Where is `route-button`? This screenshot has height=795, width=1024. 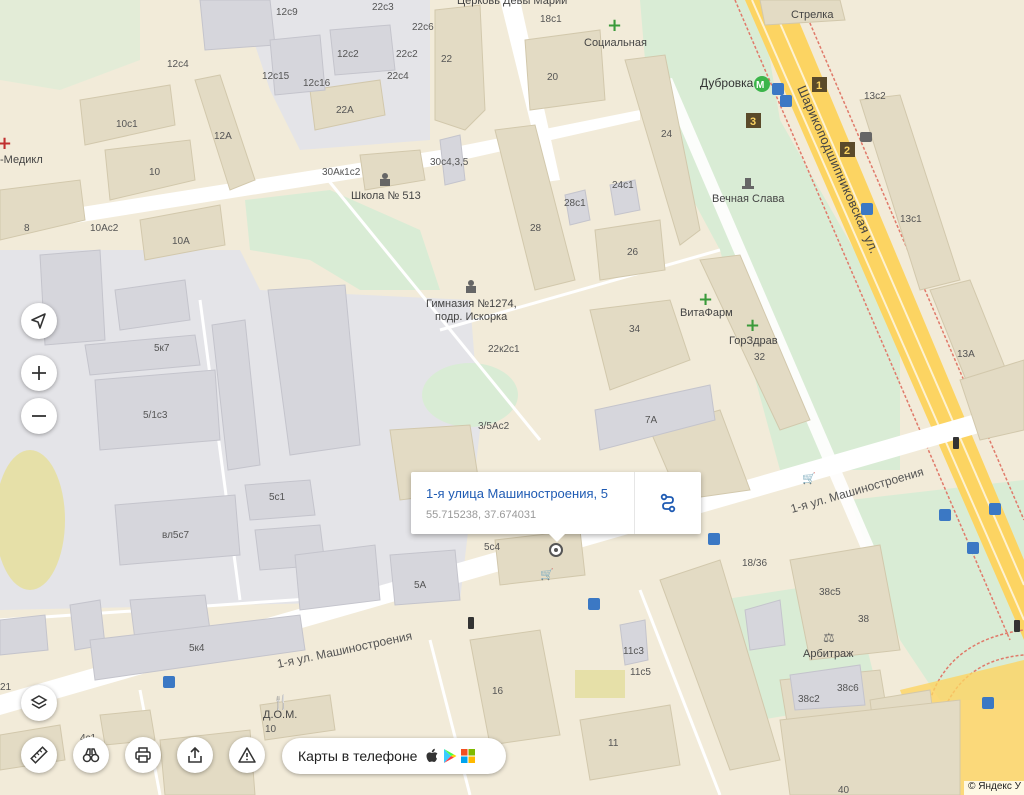
route-button is located at coordinates (668, 503).